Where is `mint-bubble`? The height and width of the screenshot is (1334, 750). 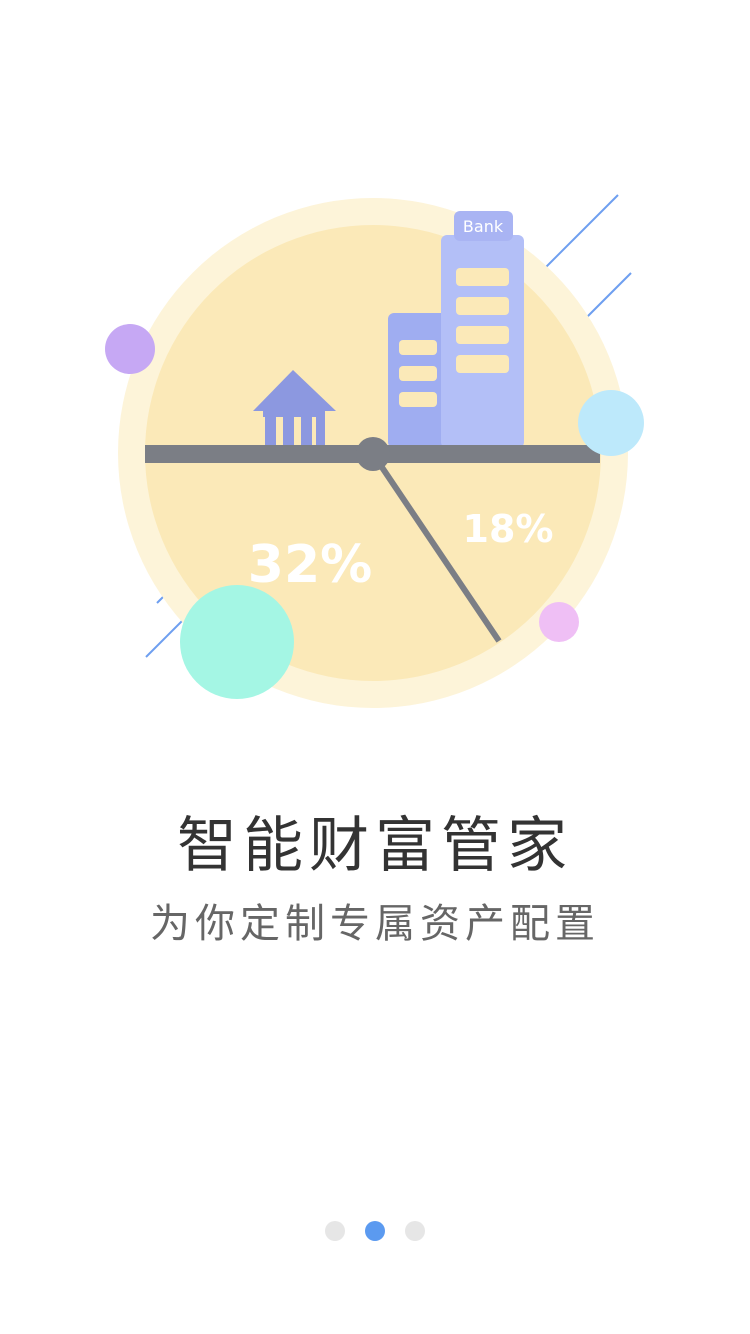 mint-bubble is located at coordinates (237, 642).